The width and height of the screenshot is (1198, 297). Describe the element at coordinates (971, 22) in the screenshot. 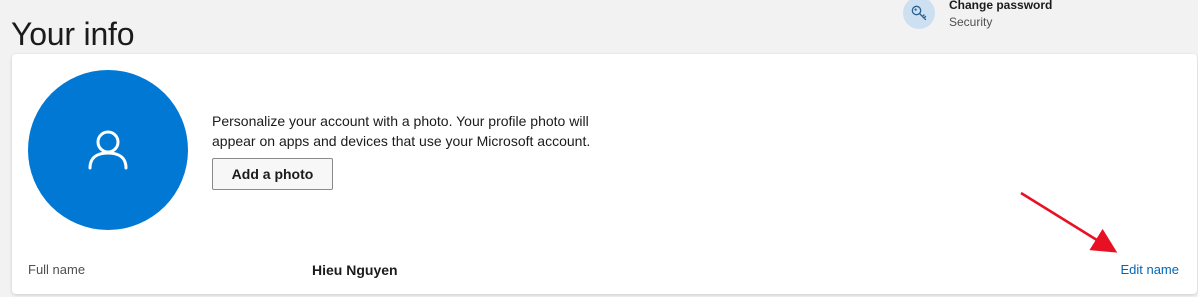

I see `change-password-subtitle: Security` at that location.